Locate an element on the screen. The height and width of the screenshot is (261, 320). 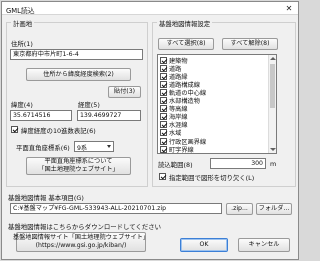
range-input: 300 is located at coordinates (238, 163).